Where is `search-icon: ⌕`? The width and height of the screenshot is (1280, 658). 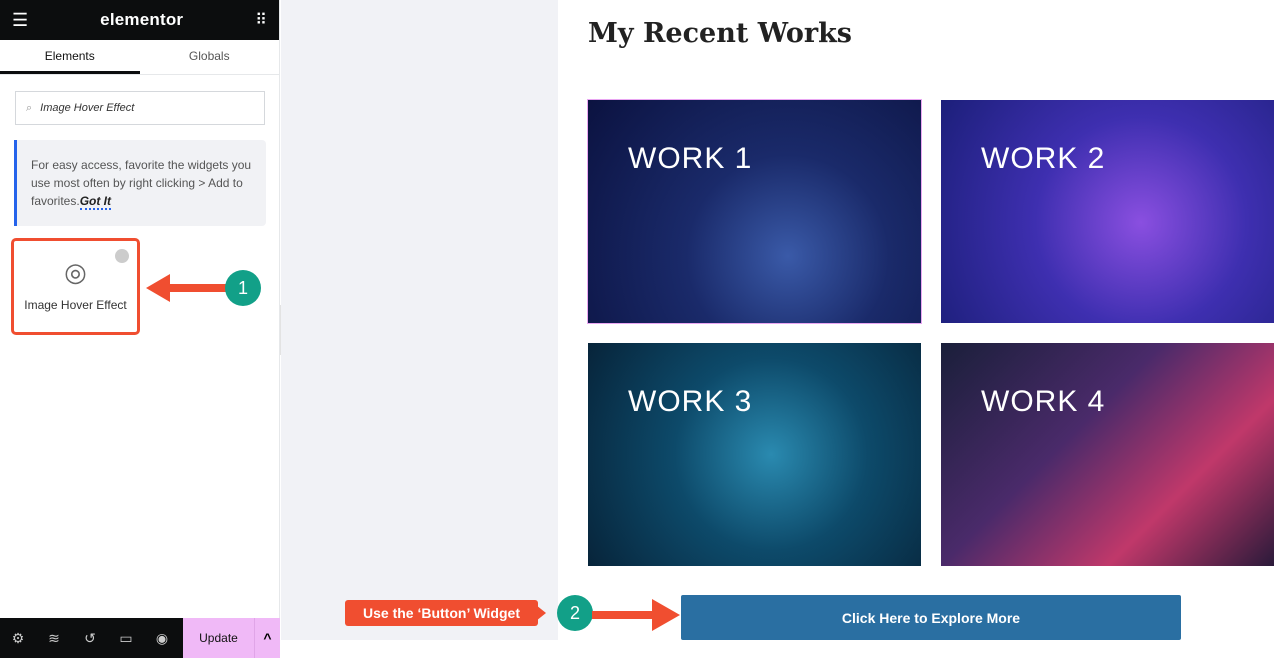
search-icon: ⌕ is located at coordinates (29, 107).